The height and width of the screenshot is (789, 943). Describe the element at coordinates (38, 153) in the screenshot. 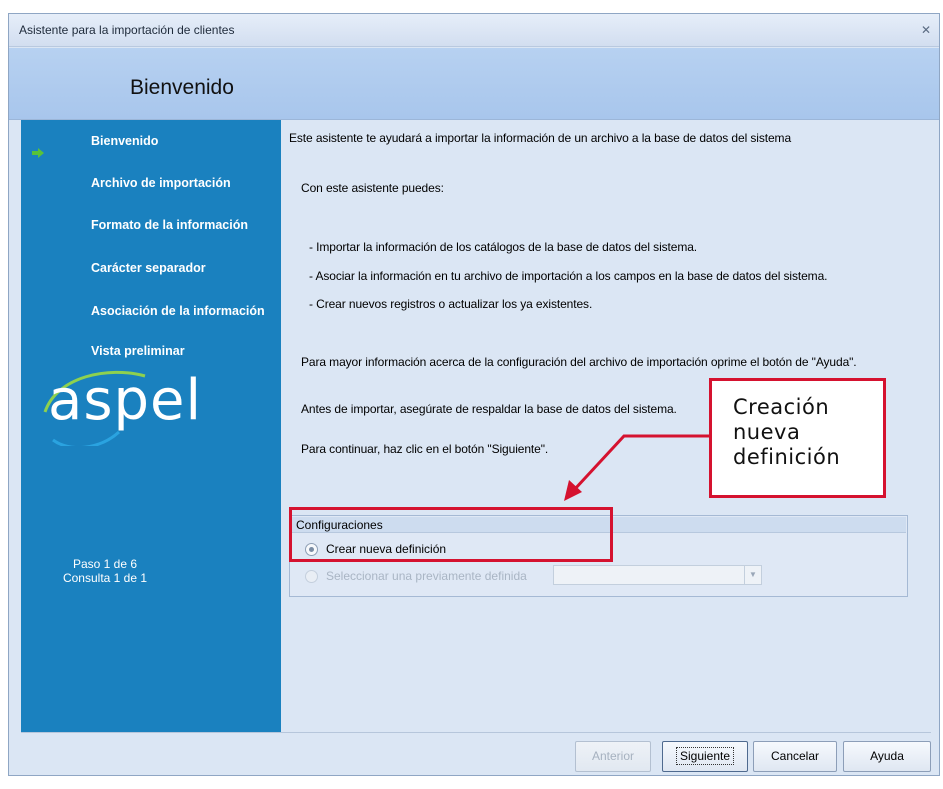

I see `current-step-arrow-icon` at that location.